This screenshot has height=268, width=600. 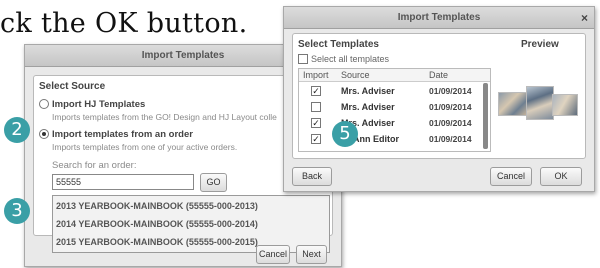 What do you see at coordinates (122, 134) in the screenshot?
I see `option-order-label: Import templates from an order` at bounding box center [122, 134].